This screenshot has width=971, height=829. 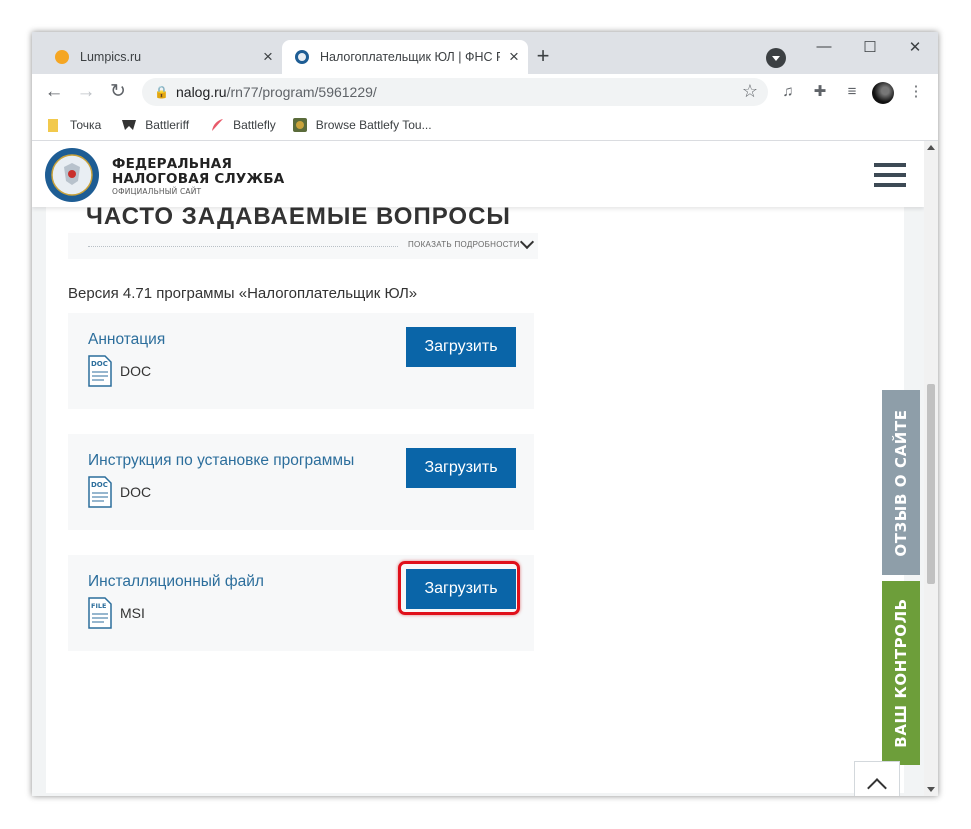 What do you see at coordinates (788, 92) in the screenshot?
I see `music-extension-icon: ♫` at bounding box center [788, 92].